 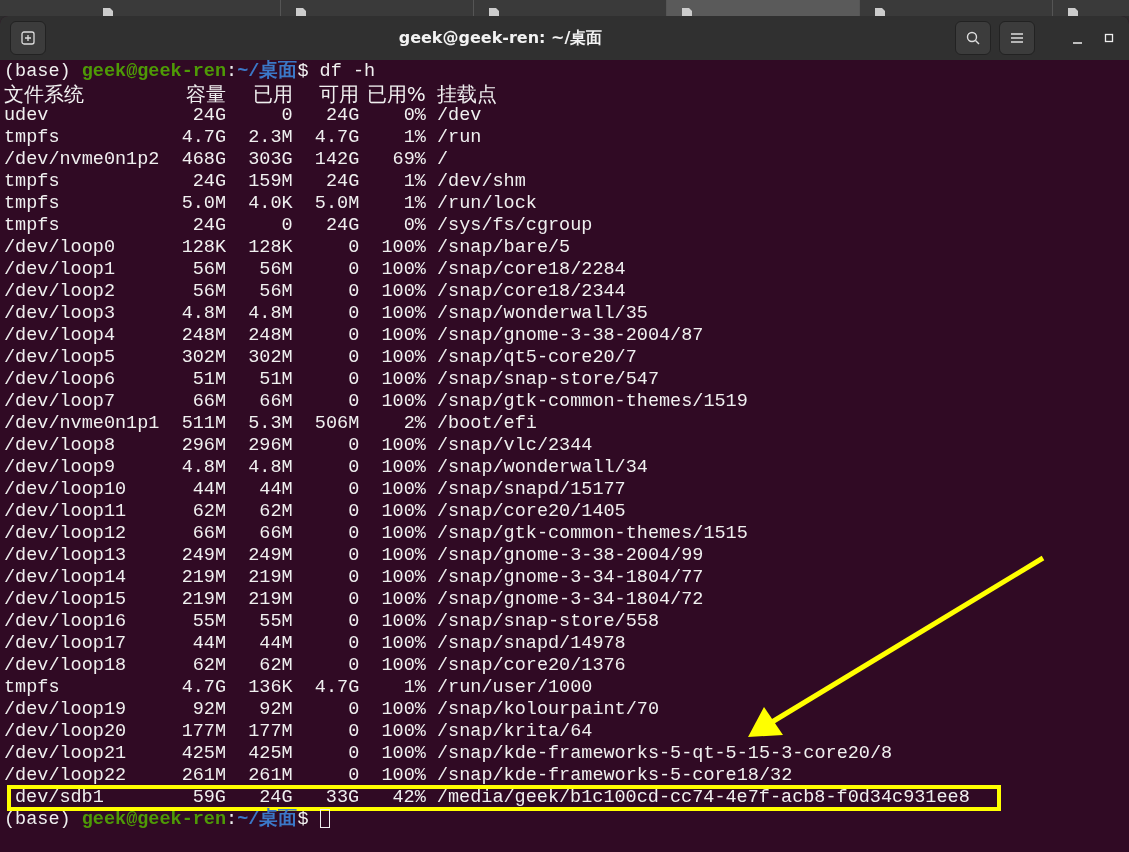 What do you see at coordinates (449, 754) in the screenshot?
I see `output-line: /dev/loop21 425M 425M 0 100% /snap/kde-frameworks-5-qt-5-15-3-core20/8` at bounding box center [449, 754].